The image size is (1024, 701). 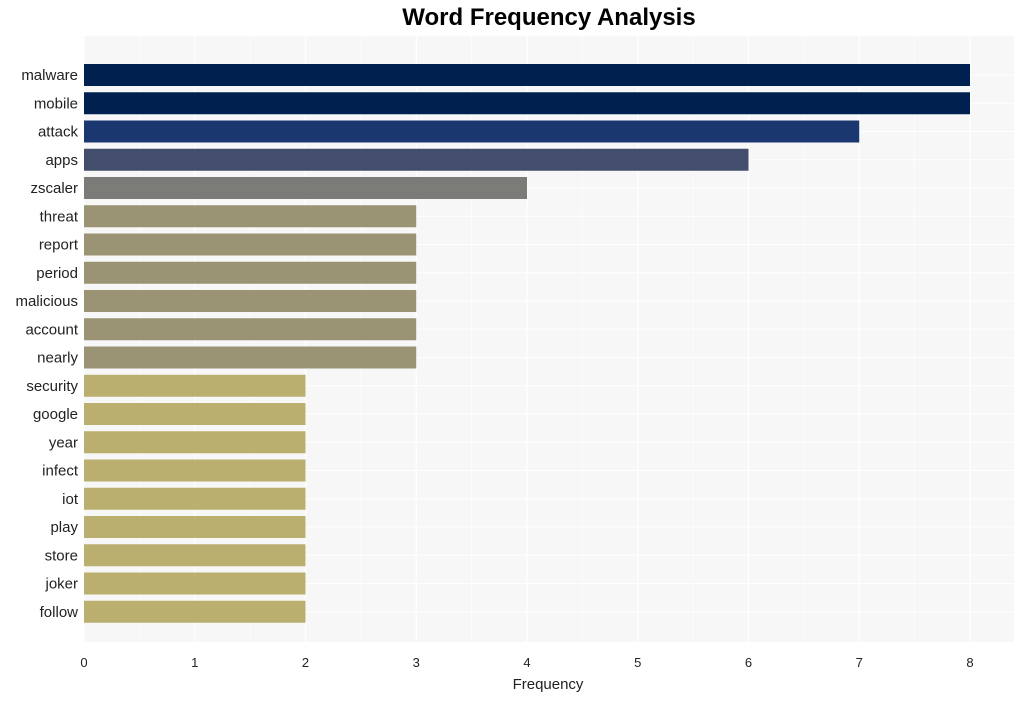 What do you see at coordinates (527, 103) in the screenshot?
I see `bar-mobile` at bounding box center [527, 103].